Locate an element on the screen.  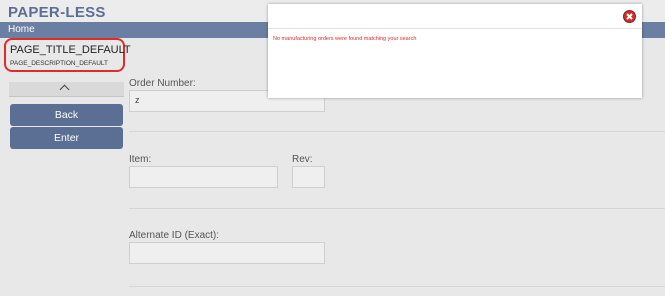
rev-label: Rev: is located at coordinates (302, 159).